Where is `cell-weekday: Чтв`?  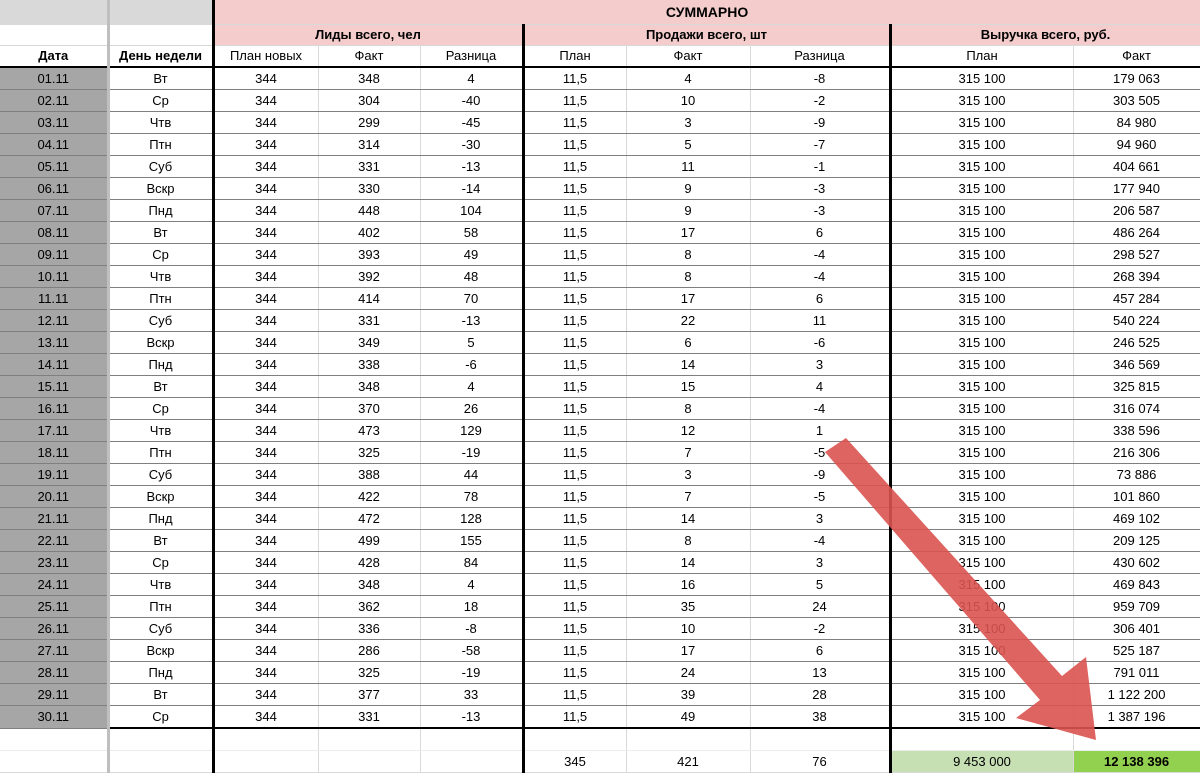 cell-weekday: Чтв is located at coordinates (161, 276).